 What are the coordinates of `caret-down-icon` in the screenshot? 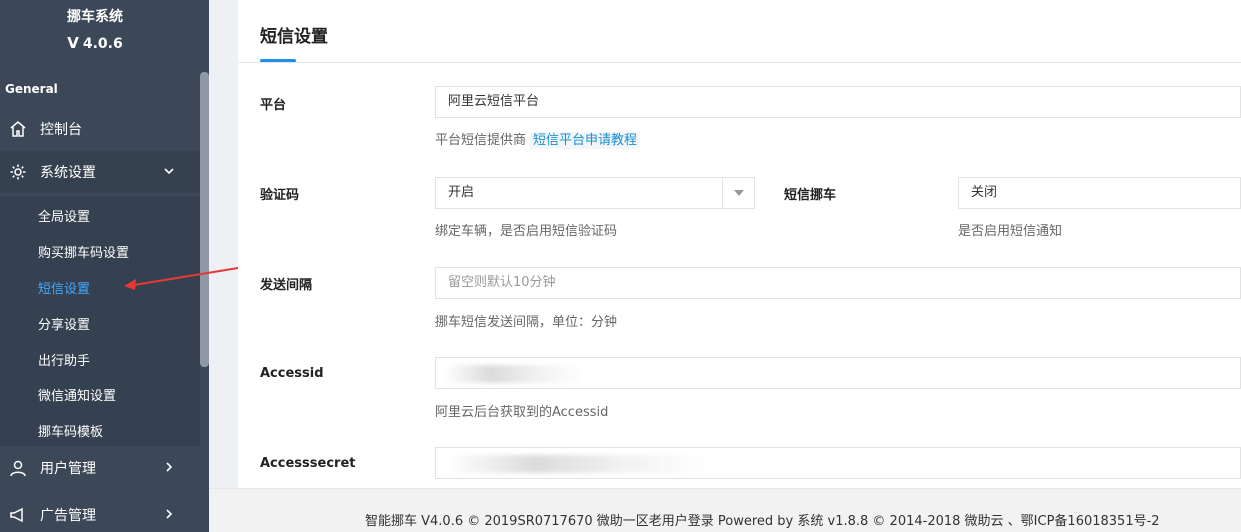 It's located at (738, 193).